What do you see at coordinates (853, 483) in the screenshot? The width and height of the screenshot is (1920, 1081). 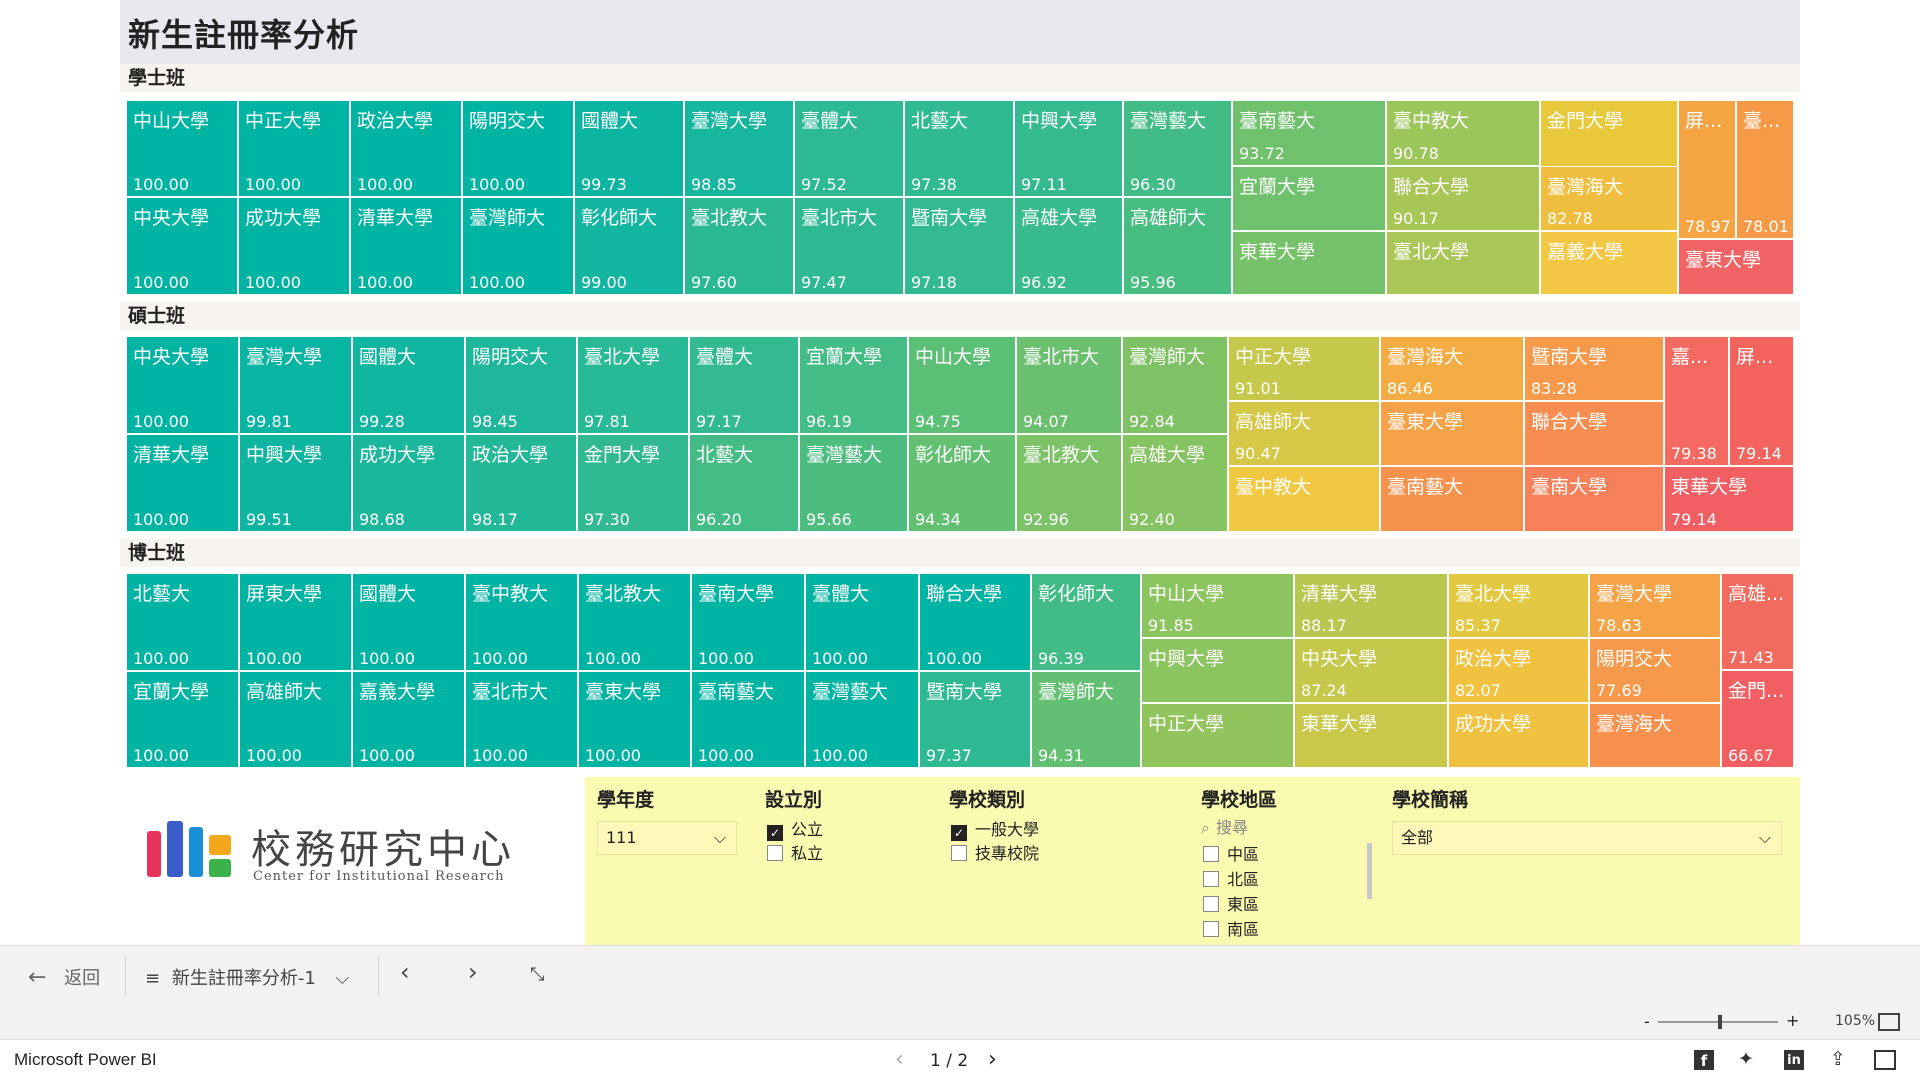 I see `treemap-cell: 臺灣藝大 95.66` at bounding box center [853, 483].